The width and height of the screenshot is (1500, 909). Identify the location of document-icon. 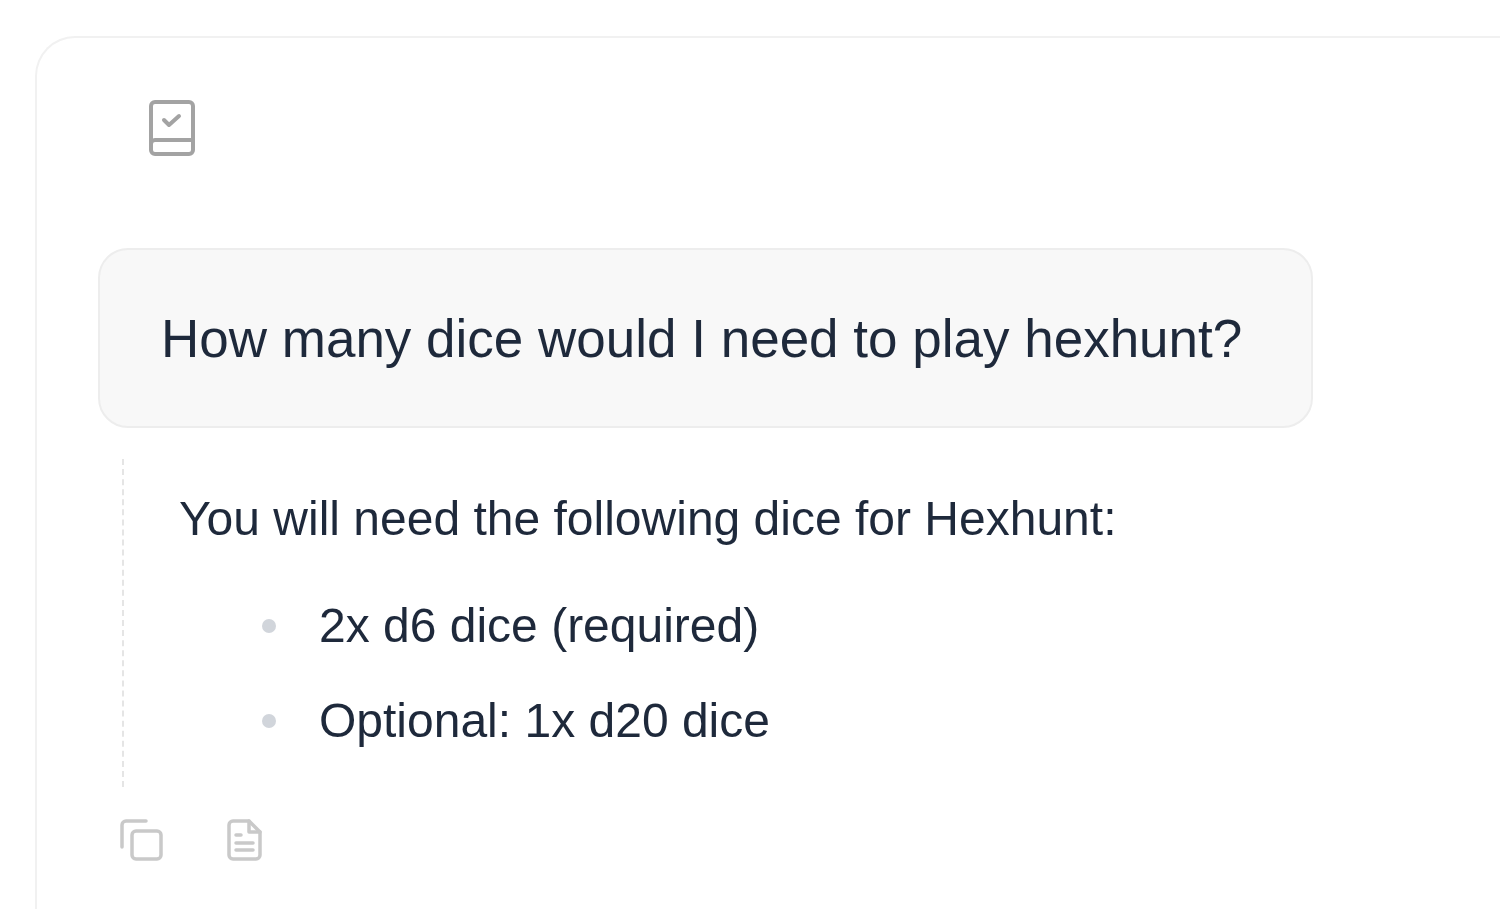
(244, 840).